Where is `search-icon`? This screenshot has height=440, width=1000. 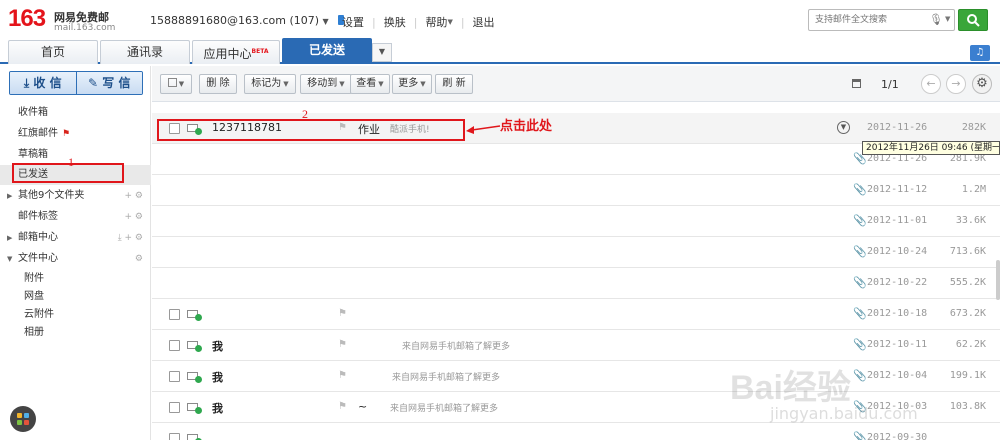
search-icon is located at coordinates (973, 20).